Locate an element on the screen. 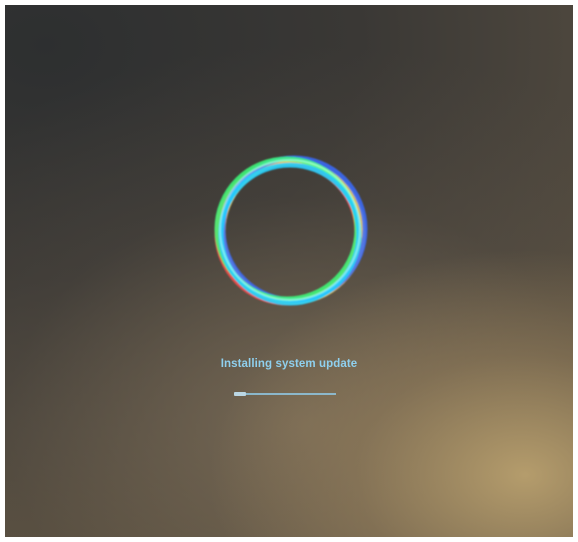  update-progress-bar is located at coordinates (285, 394).